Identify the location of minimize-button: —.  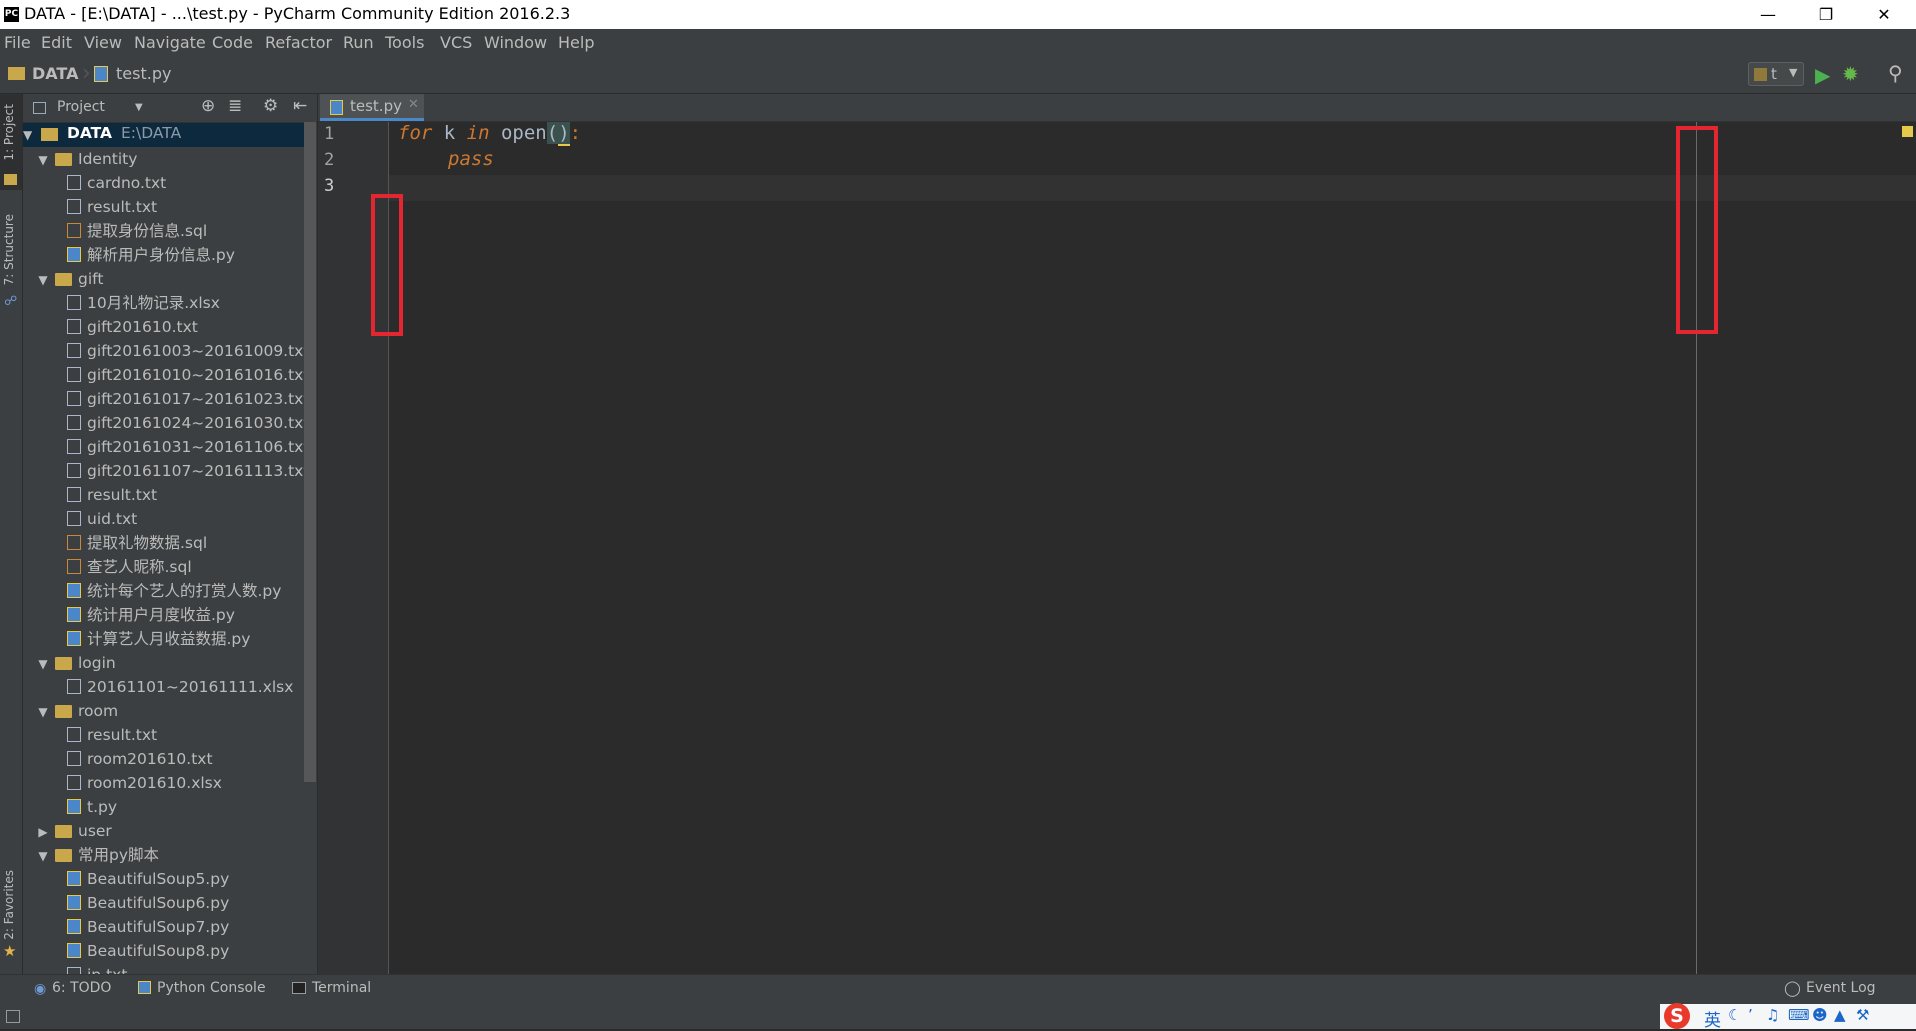
(1768, 14).